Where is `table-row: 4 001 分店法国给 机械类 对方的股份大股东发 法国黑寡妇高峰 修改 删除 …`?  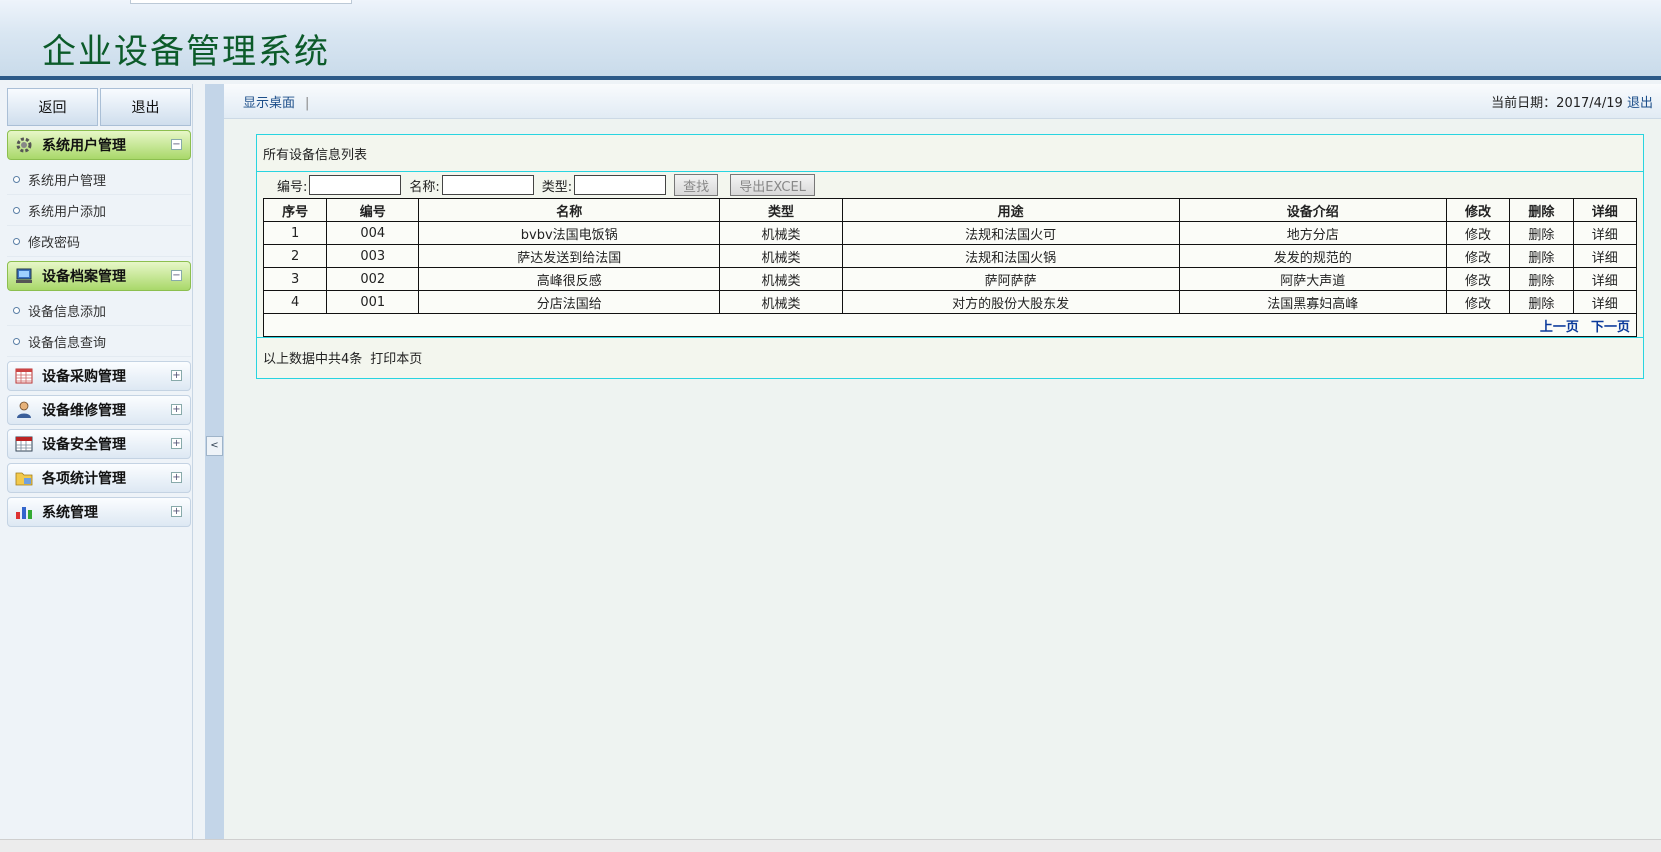 table-row: 4 001 分店法国给 机械类 对方的股份大股东发 法国黑寡妇高峰 修改 删除 … is located at coordinates (950, 302).